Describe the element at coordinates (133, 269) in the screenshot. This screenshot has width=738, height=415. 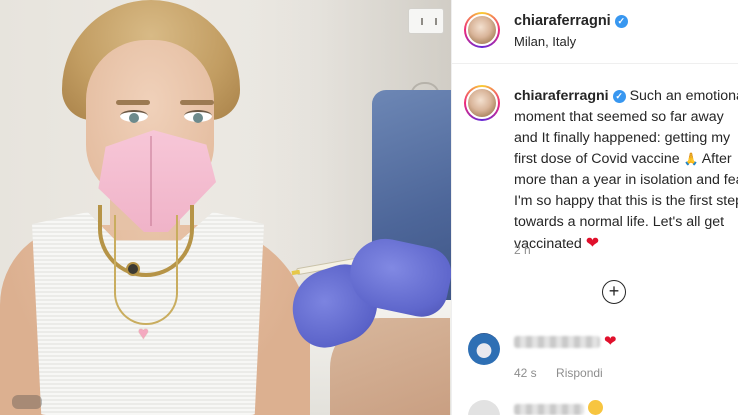
I see `round-pendant` at that location.